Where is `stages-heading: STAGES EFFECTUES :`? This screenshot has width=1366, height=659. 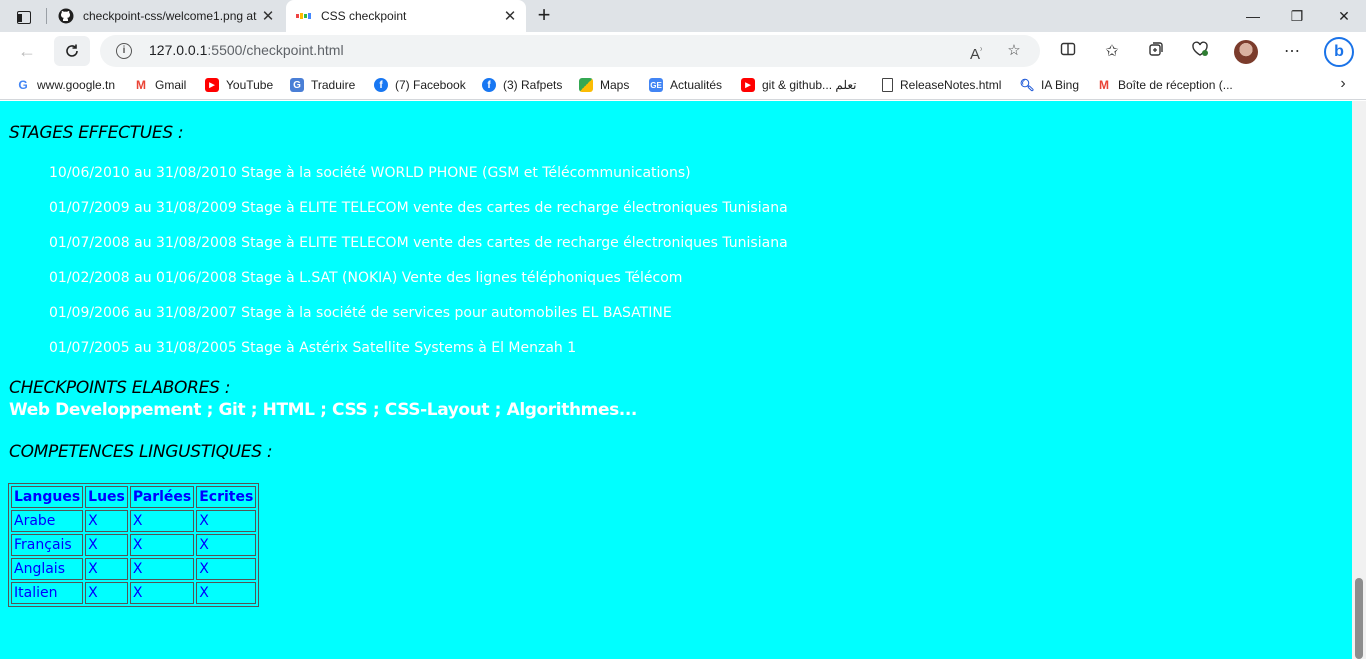
stages-heading: STAGES EFFECTUES : is located at coordinates (96, 133).